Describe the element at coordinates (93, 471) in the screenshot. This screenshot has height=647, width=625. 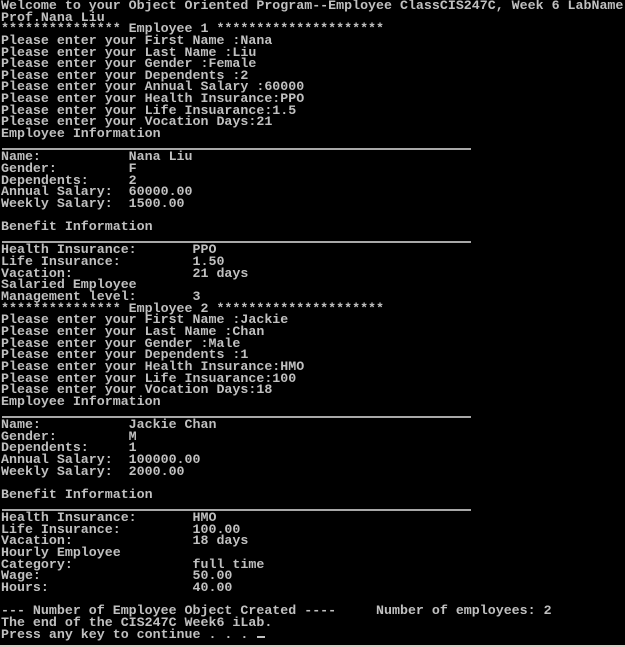
I see `info-line: Weekly Salary: 2000.00` at that location.